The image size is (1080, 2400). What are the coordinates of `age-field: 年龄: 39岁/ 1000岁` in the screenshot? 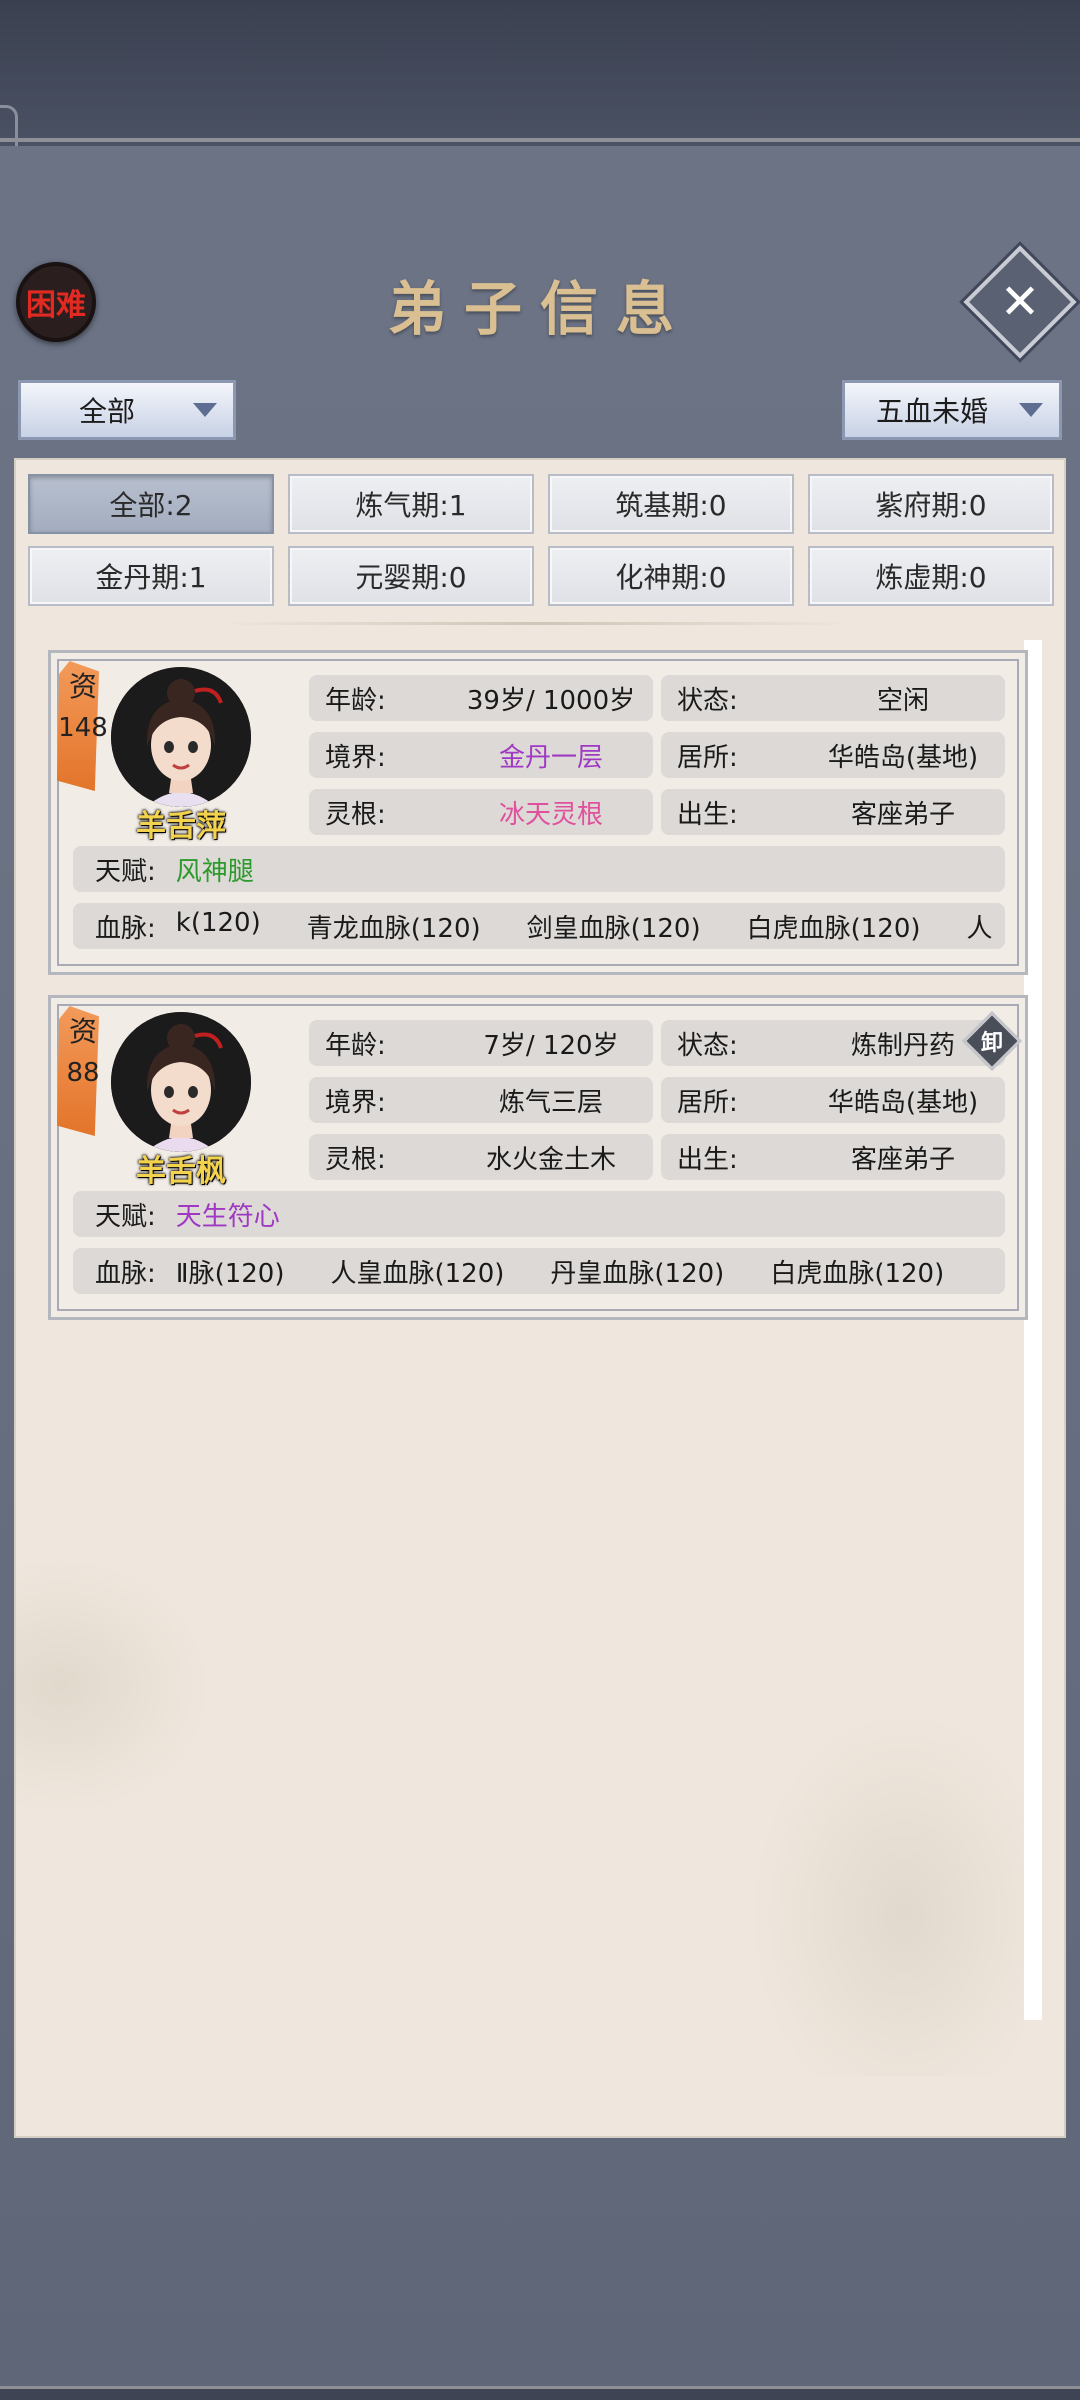 It's located at (481, 698).